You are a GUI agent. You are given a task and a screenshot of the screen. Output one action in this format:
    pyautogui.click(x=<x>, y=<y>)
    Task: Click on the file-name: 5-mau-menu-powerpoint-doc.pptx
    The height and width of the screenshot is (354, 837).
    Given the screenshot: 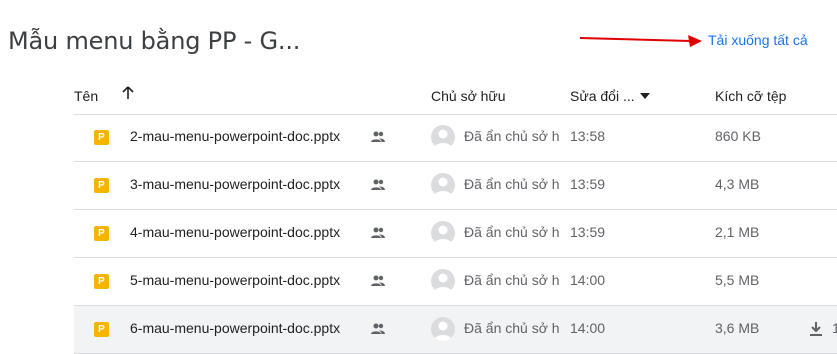 What is the action you would take?
    pyautogui.click(x=235, y=280)
    